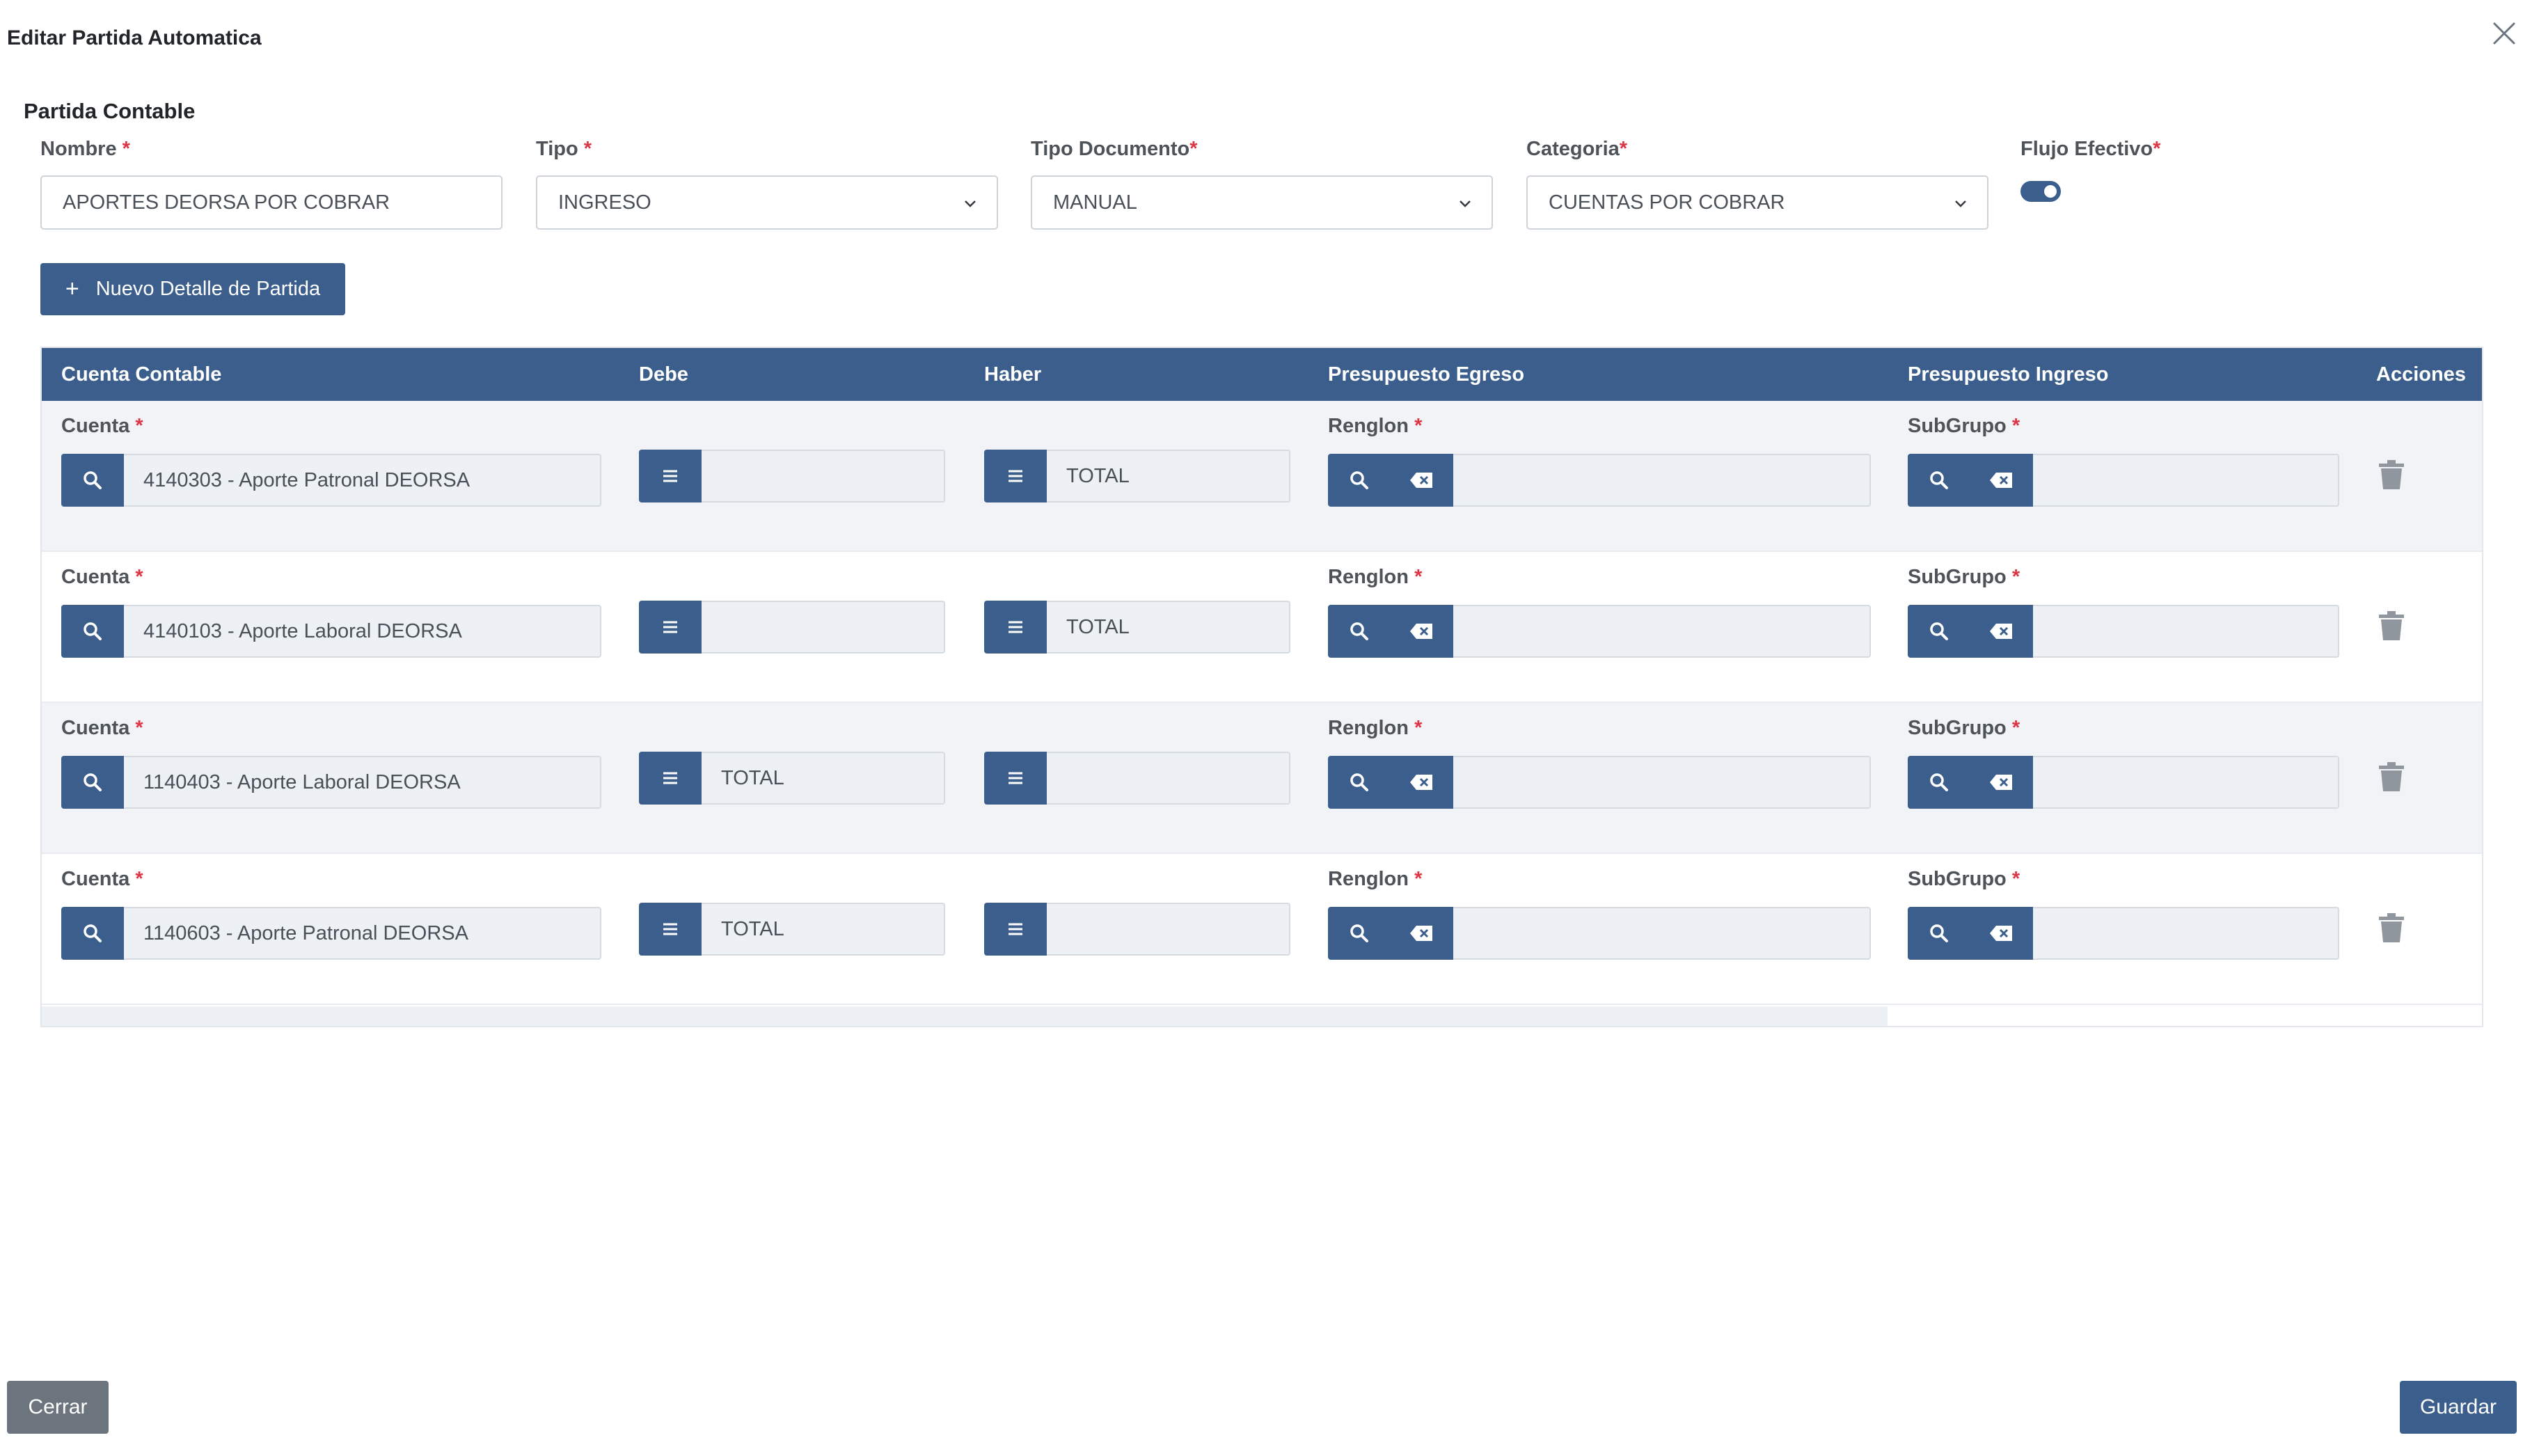  I want to click on cuenta-field: 1140403 - Aporte Laboral DEORSA, so click(362, 783).